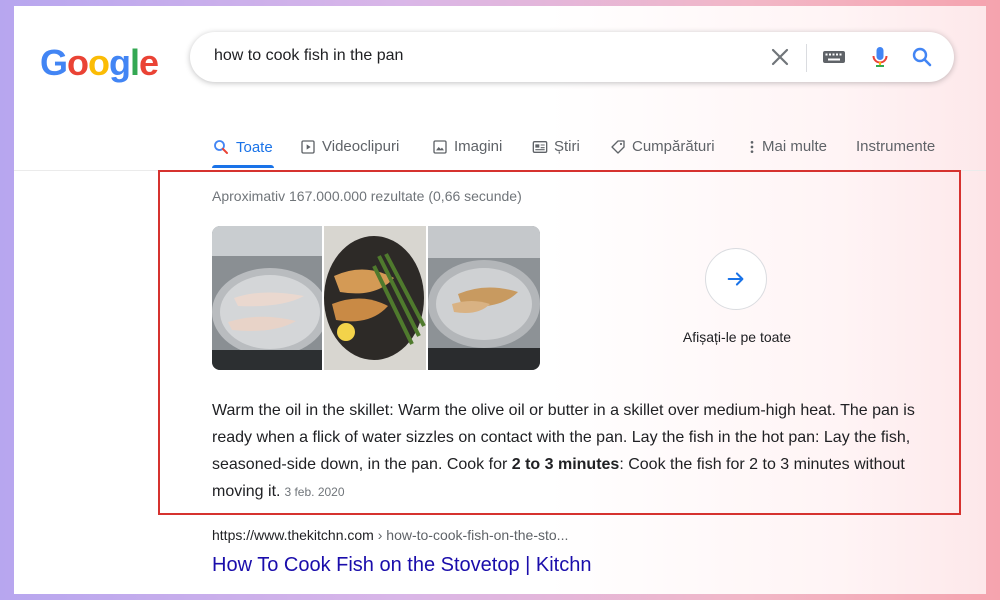 This screenshot has height=600, width=1000. Describe the element at coordinates (135, 62) in the screenshot. I see `logo-letter: l` at that location.